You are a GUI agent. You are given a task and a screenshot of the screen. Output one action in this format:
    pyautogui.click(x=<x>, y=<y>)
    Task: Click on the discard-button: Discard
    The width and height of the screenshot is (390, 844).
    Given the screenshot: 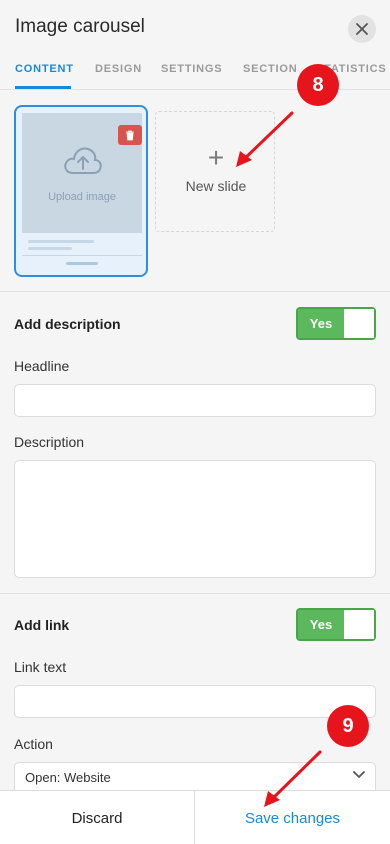 What is the action you would take?
    pyautogui.click(x=97, y=817)
    